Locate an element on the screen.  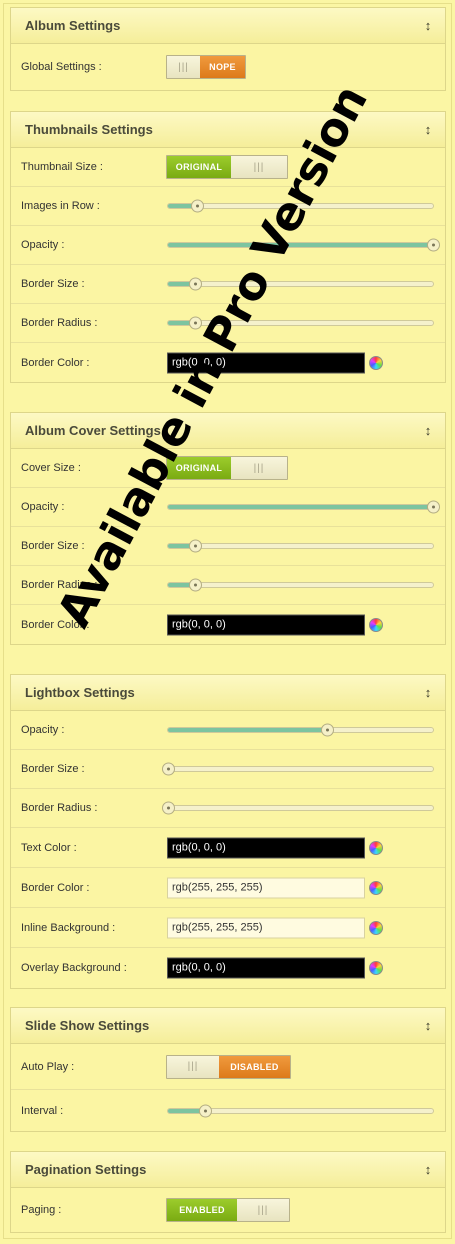
cover-size-switch: ORIGINAL ||| is located at coordinates (227, 468).